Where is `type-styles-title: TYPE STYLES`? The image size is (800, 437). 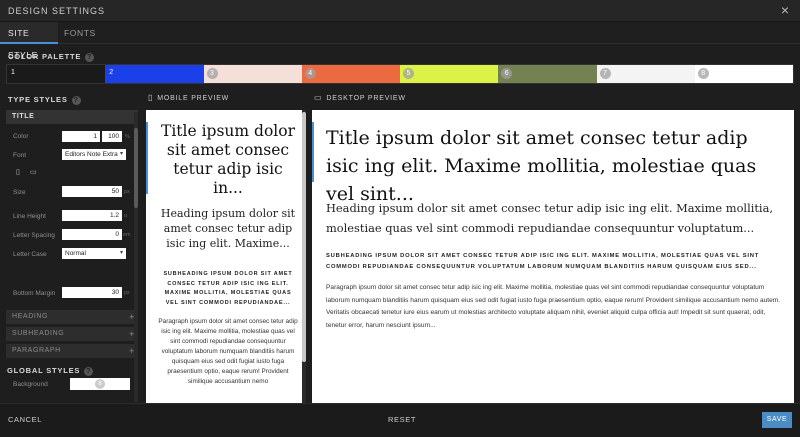 type-styles-title: TYPE STYLES is located at coordinates (38, 99).